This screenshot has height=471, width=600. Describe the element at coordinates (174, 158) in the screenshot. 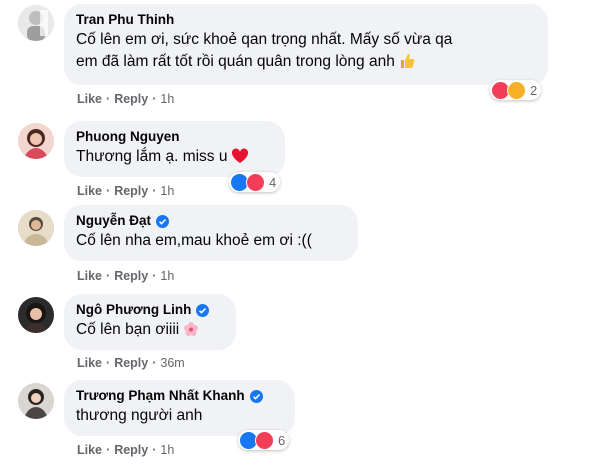

I see `comment-text: Thương lắm ạ. miss u` at that location.